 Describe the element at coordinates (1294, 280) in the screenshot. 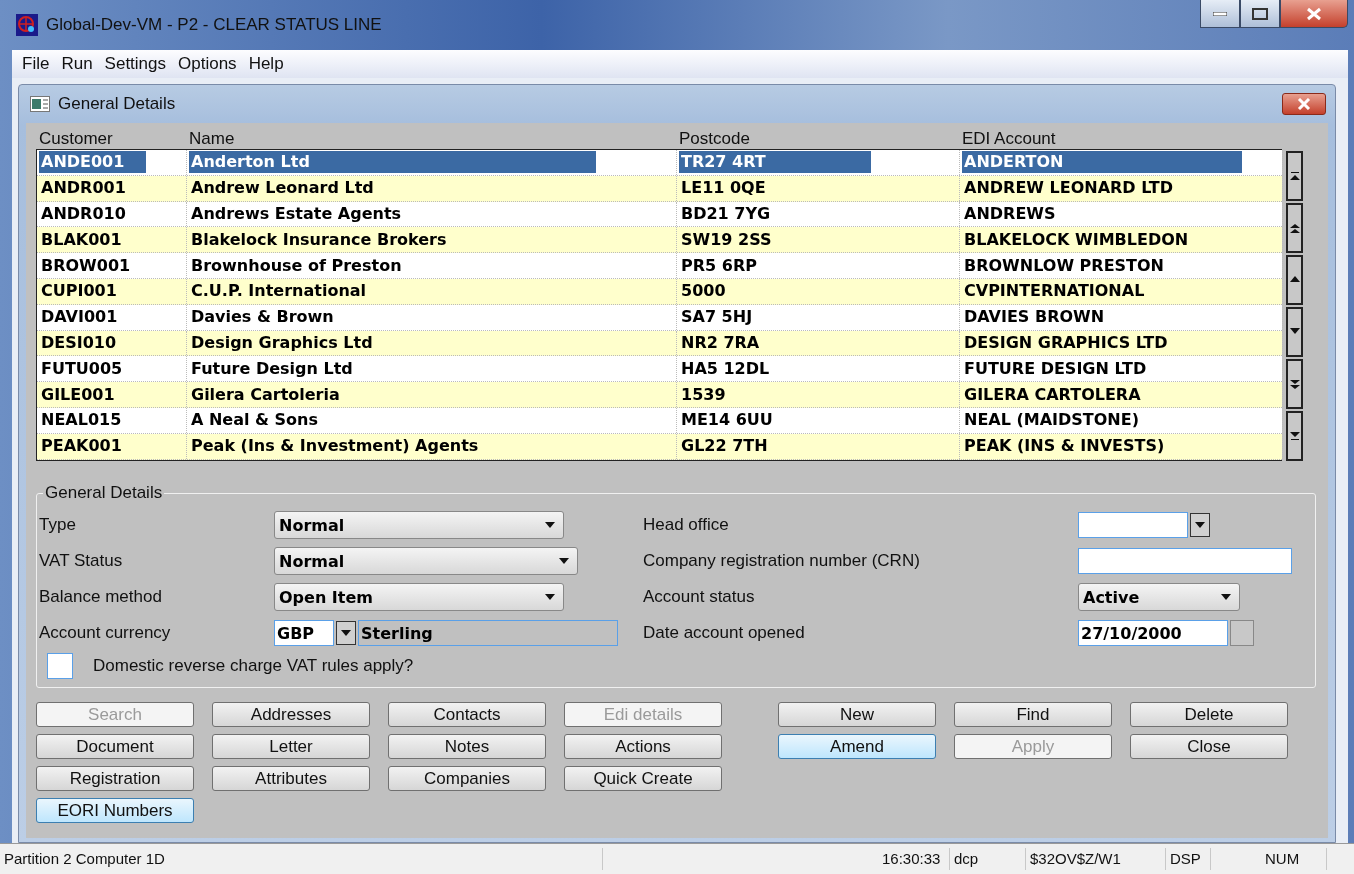

I see `scroll-up-button` at that location.